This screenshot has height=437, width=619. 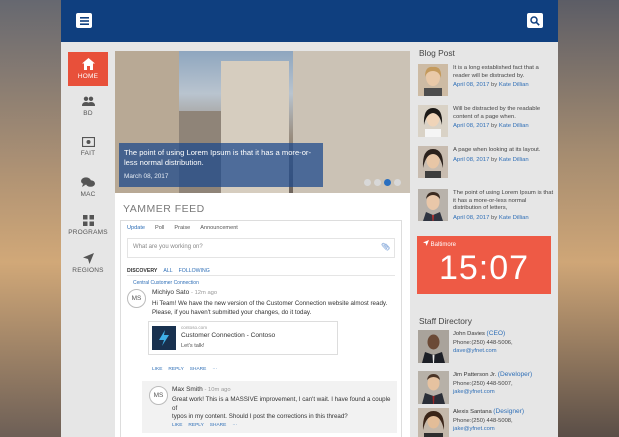 I want to click on hamburger-icon, so click(x=84, y=20).